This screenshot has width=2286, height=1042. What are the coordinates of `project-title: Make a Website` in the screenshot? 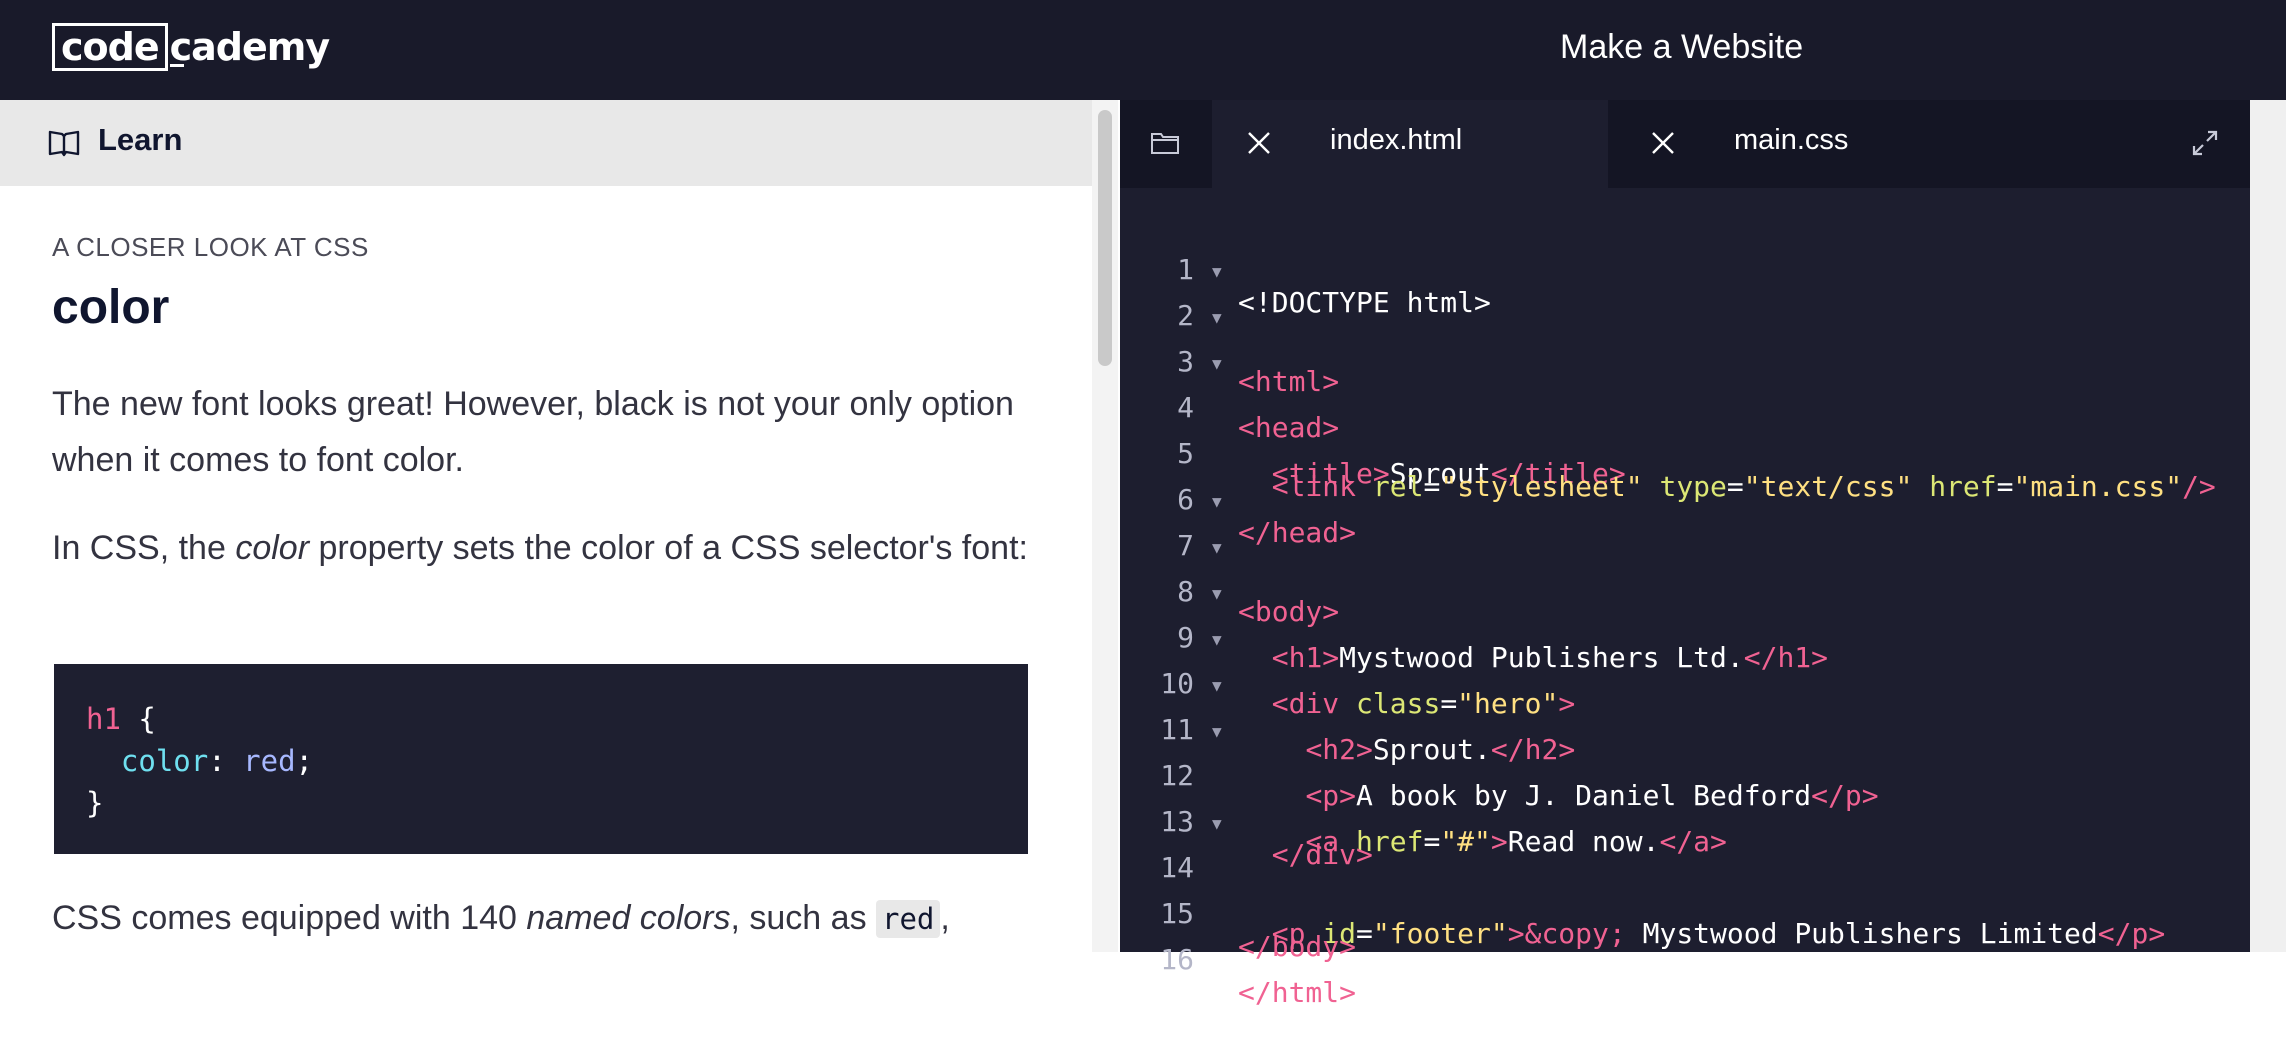 It's located at (1682, 47).